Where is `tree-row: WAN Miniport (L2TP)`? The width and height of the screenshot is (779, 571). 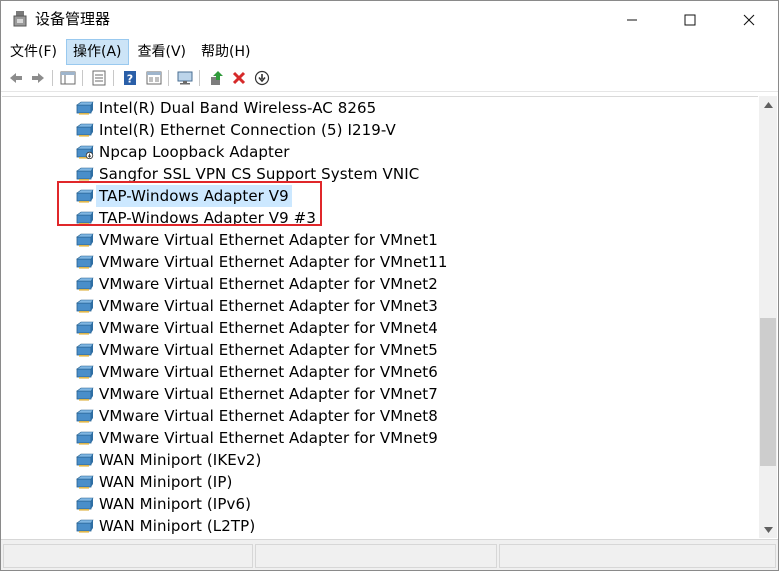 tree-row: WAN Miniport (L2TP) is located at coordinates (372, 526).